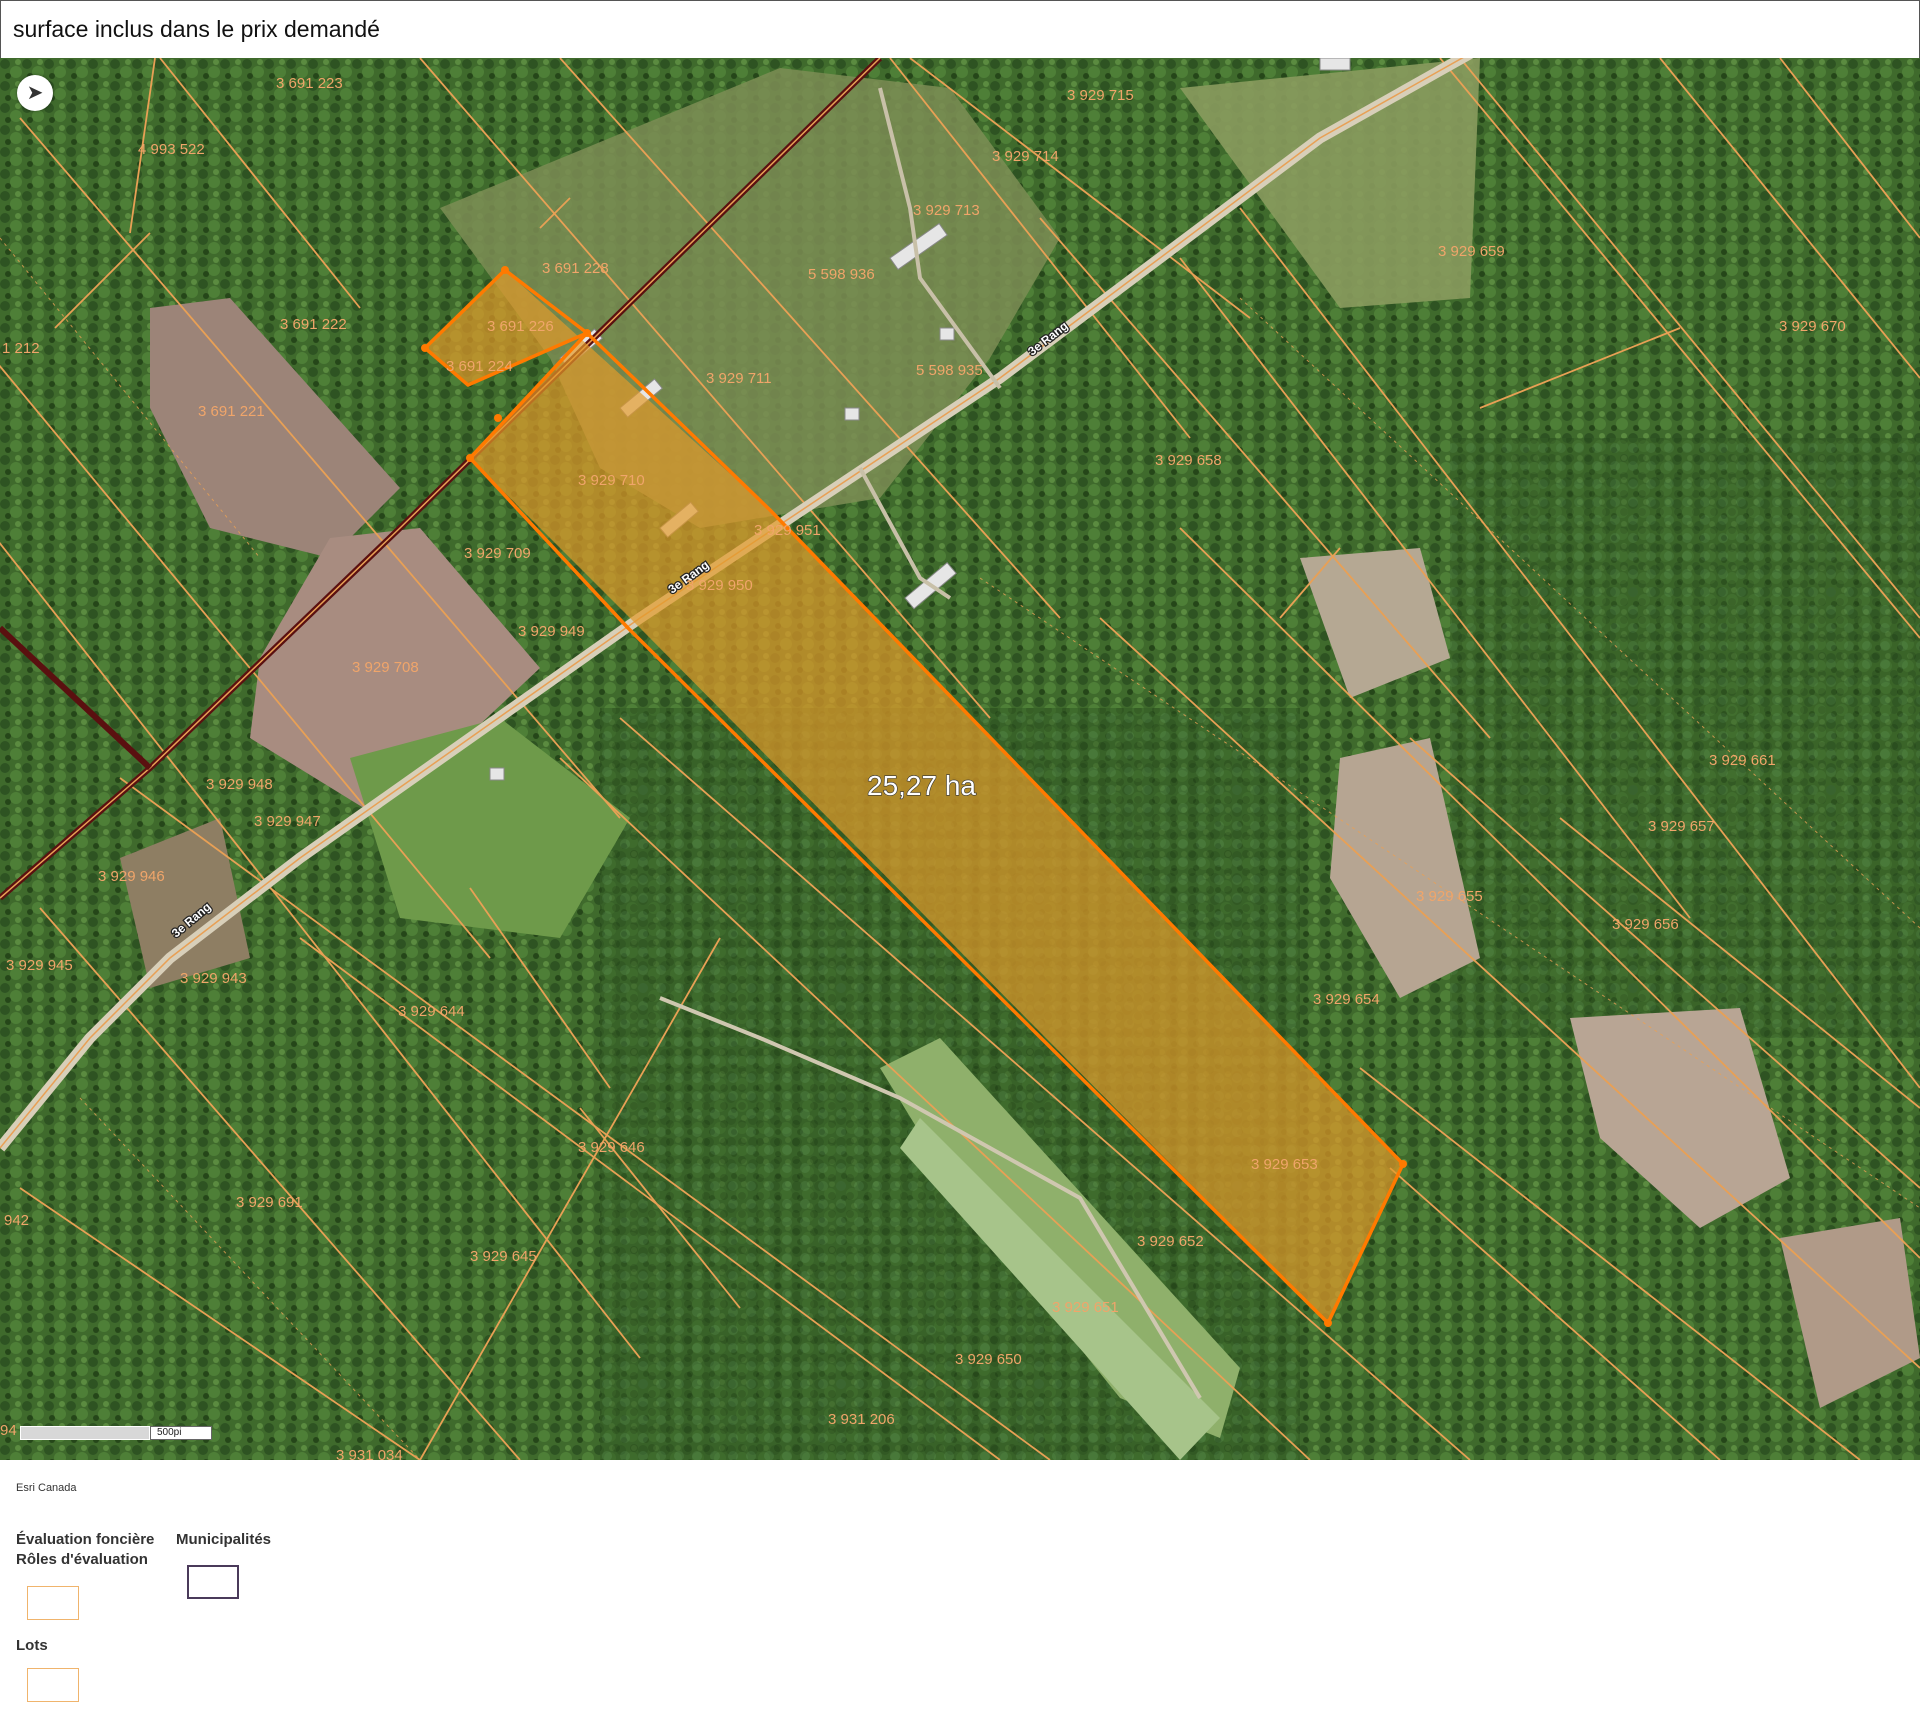 Image resolution: width=1920 pixels, height=1733 pixels. I want to click on scale-label: 500pi, so click(181, 1433).